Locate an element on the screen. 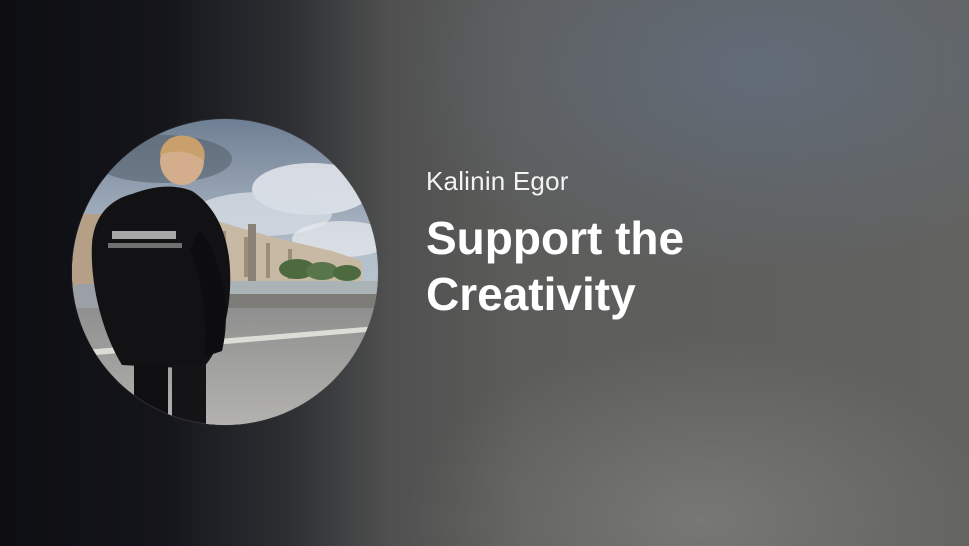 The width and height of the screenshot is (969, 546). profile-text: Kalinin Egor Support the Creativity is located at coordinates (666, 243).